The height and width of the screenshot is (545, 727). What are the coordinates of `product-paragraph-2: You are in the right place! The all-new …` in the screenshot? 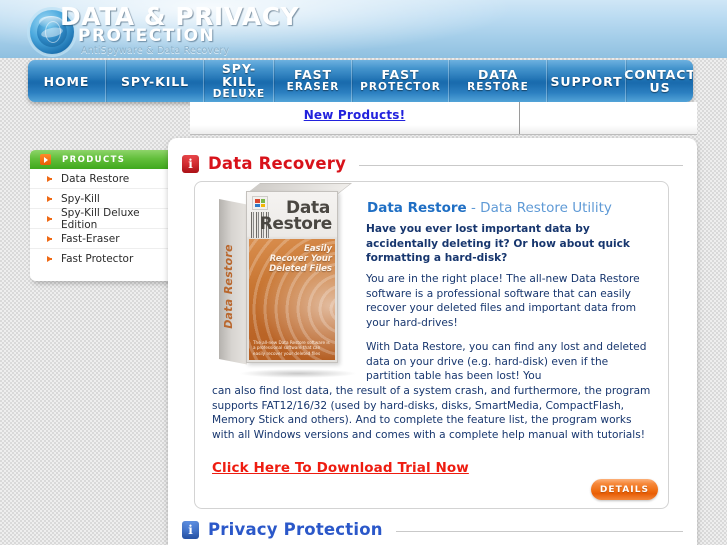 It's located at (503, 301).